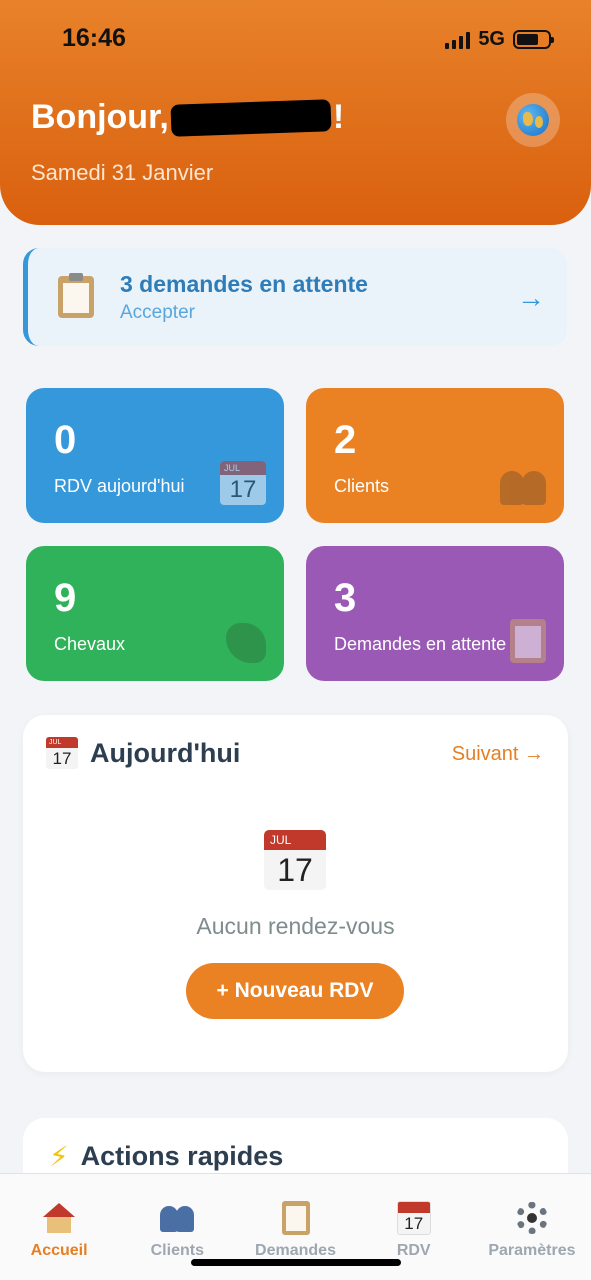 This screenshot has height=1280, width=591. Describe the element at coordinates (90, 644) in the screenshot. I see `stat-label: Chevaux` at that location.